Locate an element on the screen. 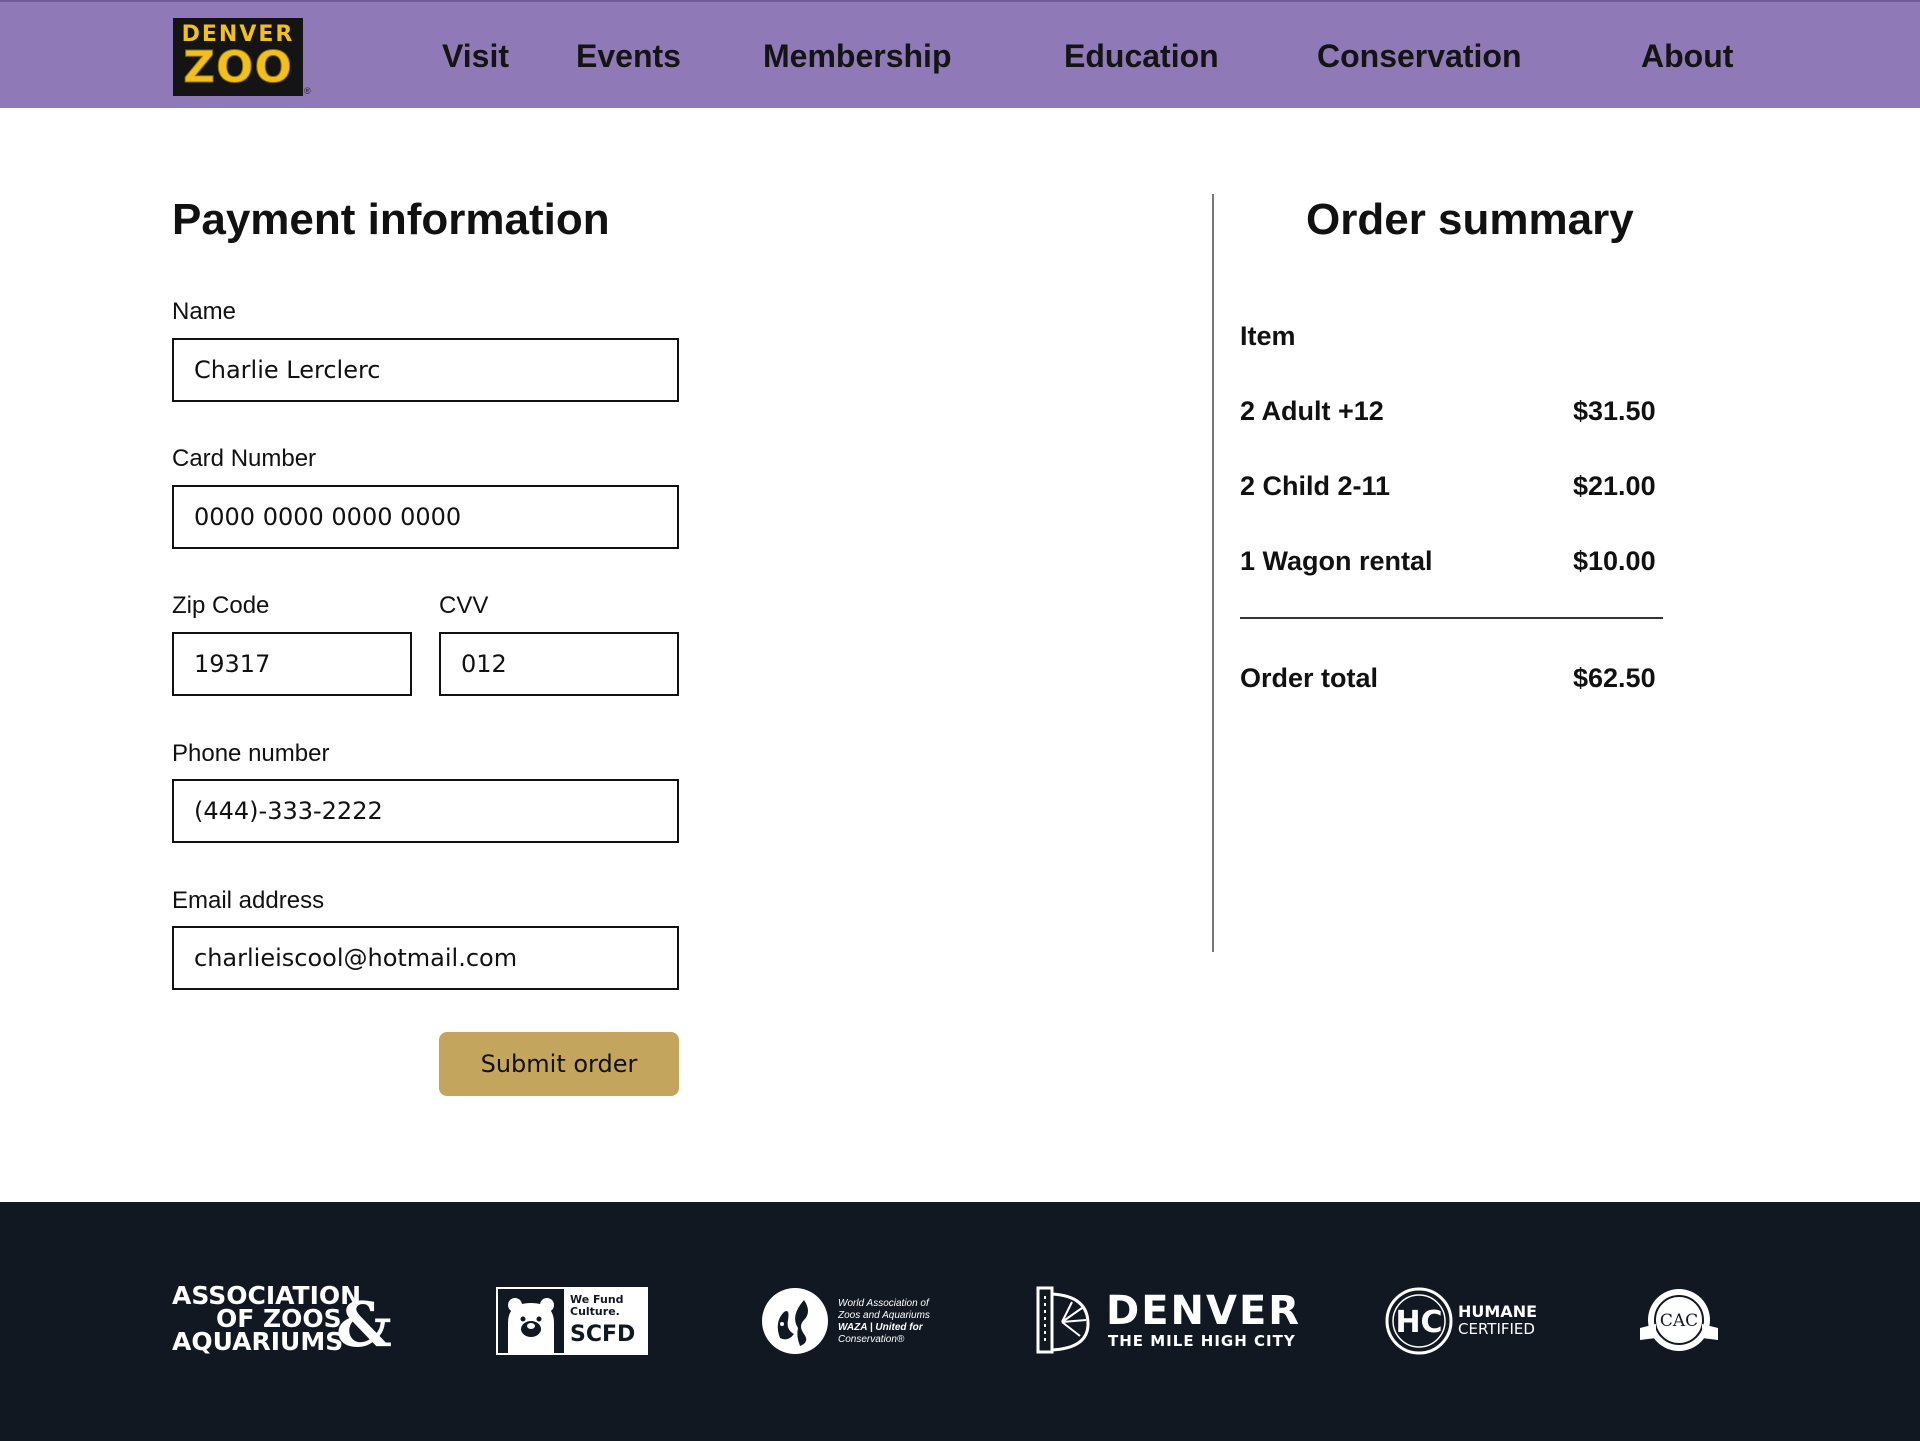  summary-item-price: $10.00 is located at coordinates (1614, 561).